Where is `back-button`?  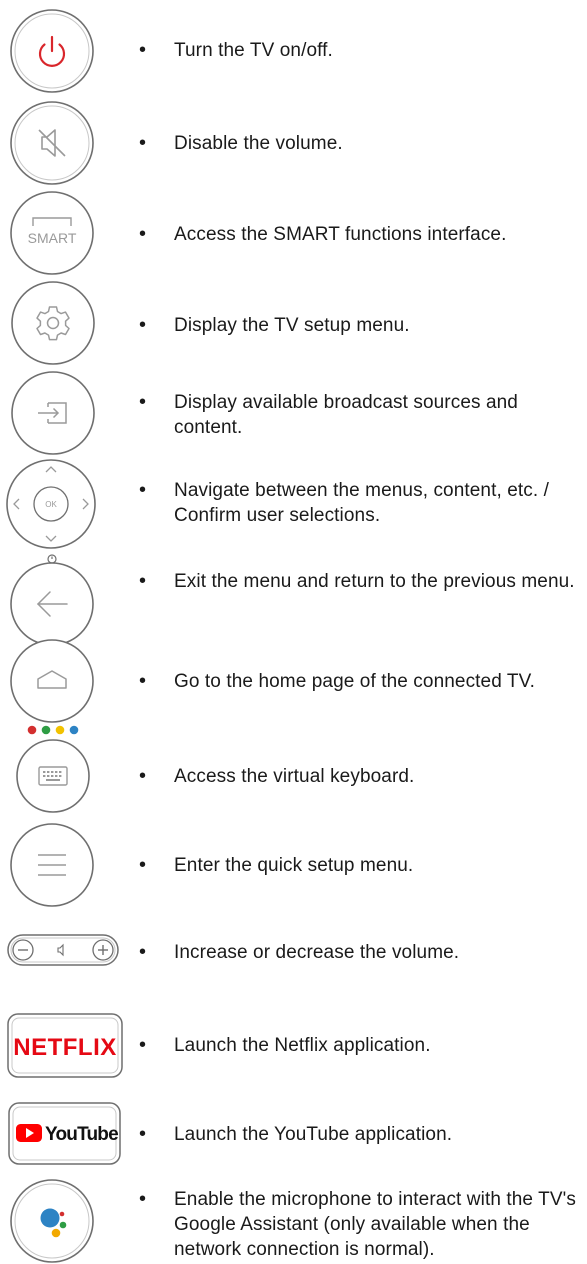
back-button is located at coordinates (52, 601).